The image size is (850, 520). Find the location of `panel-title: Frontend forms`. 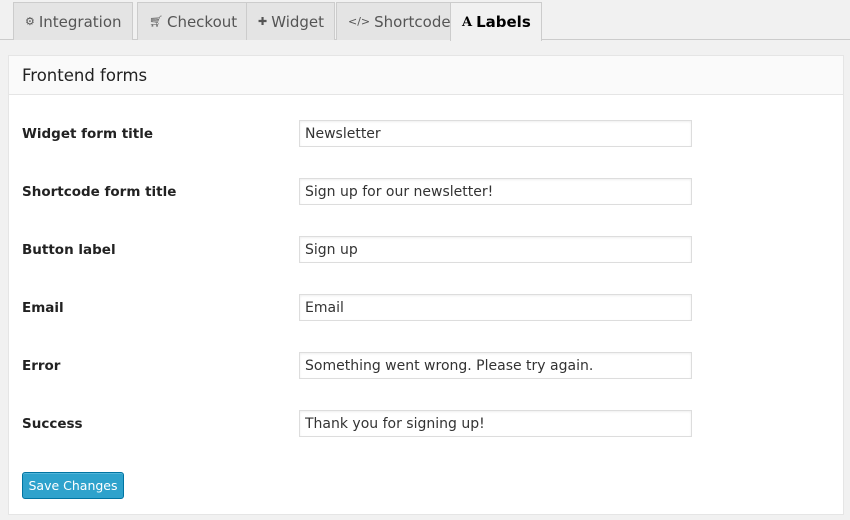

panel-title: Frontend forms is located at coordinates (426, 75).